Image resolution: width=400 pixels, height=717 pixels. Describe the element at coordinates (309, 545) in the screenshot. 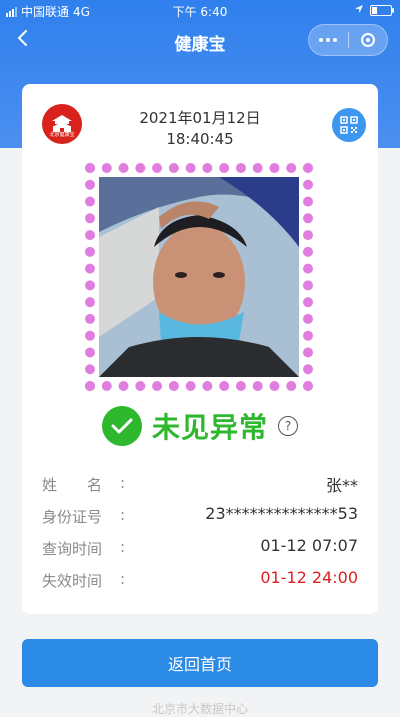

I see `info-value: 01-12 07:07` at that location.